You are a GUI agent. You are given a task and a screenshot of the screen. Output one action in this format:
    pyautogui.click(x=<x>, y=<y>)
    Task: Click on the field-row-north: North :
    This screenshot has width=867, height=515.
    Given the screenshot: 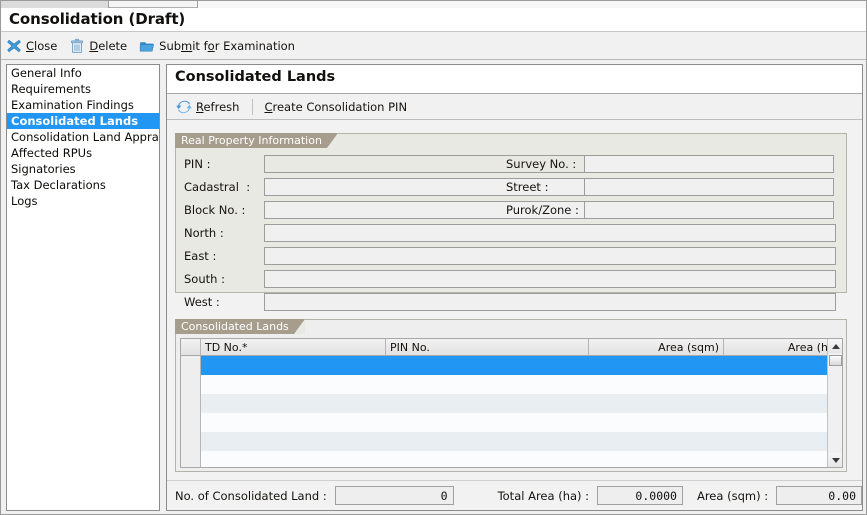 What is the action you would take?
    pyautogui.click(x=514, y=233)
    